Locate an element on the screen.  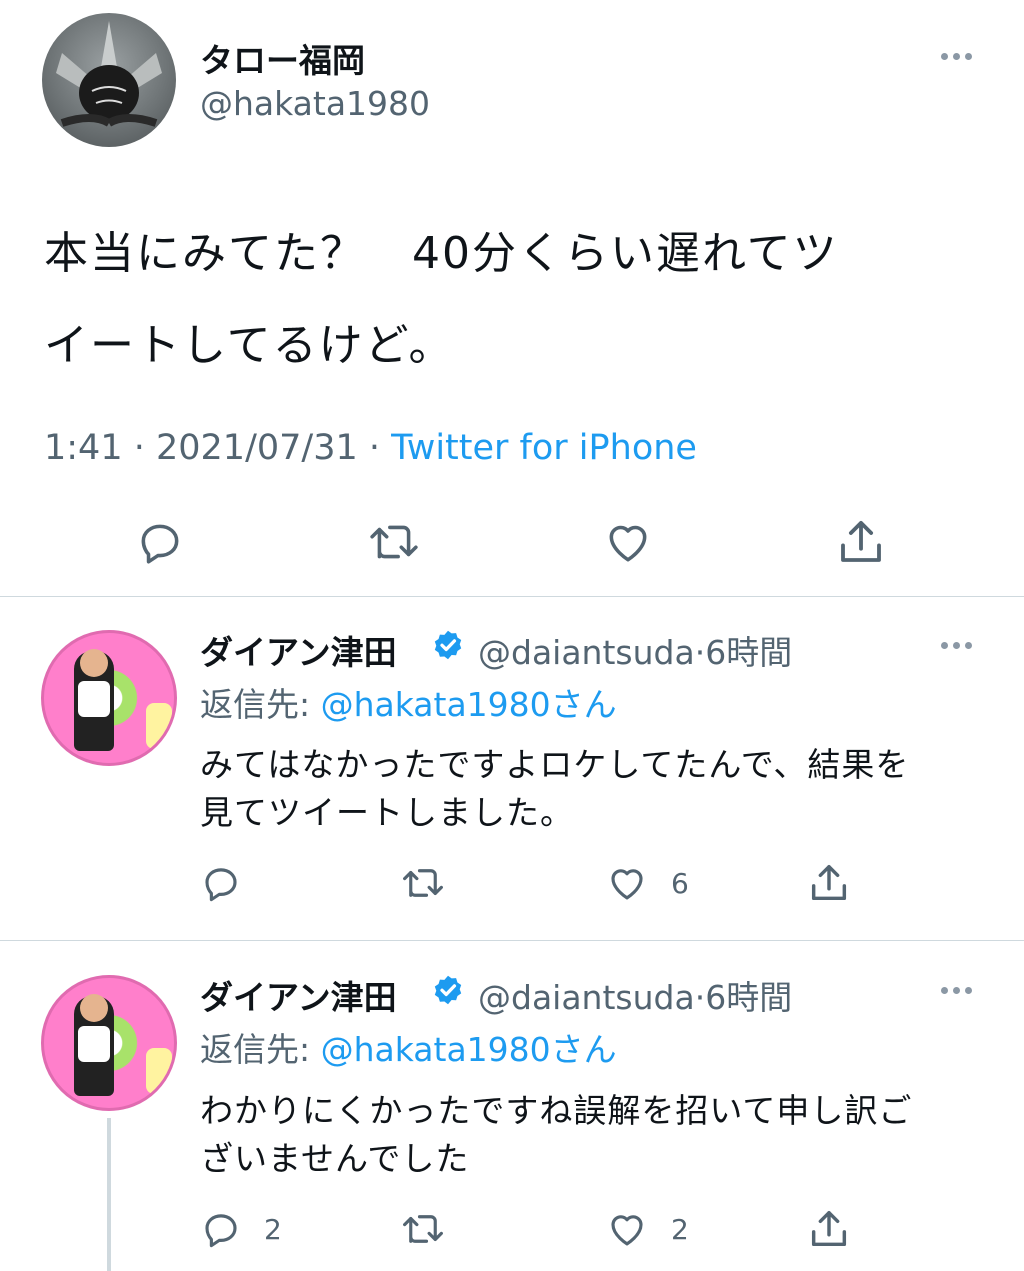
tweet-text: 本当にみてた？ 40分くらい遅れてツ イートしてるけど。 is located at coordinates (519, 300).